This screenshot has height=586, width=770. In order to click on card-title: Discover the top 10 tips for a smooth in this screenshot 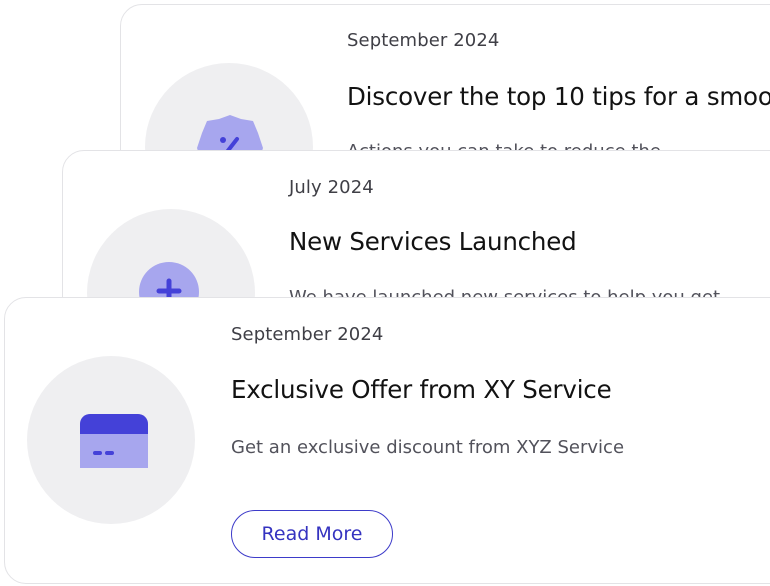, I will do `click(558, 96)`.